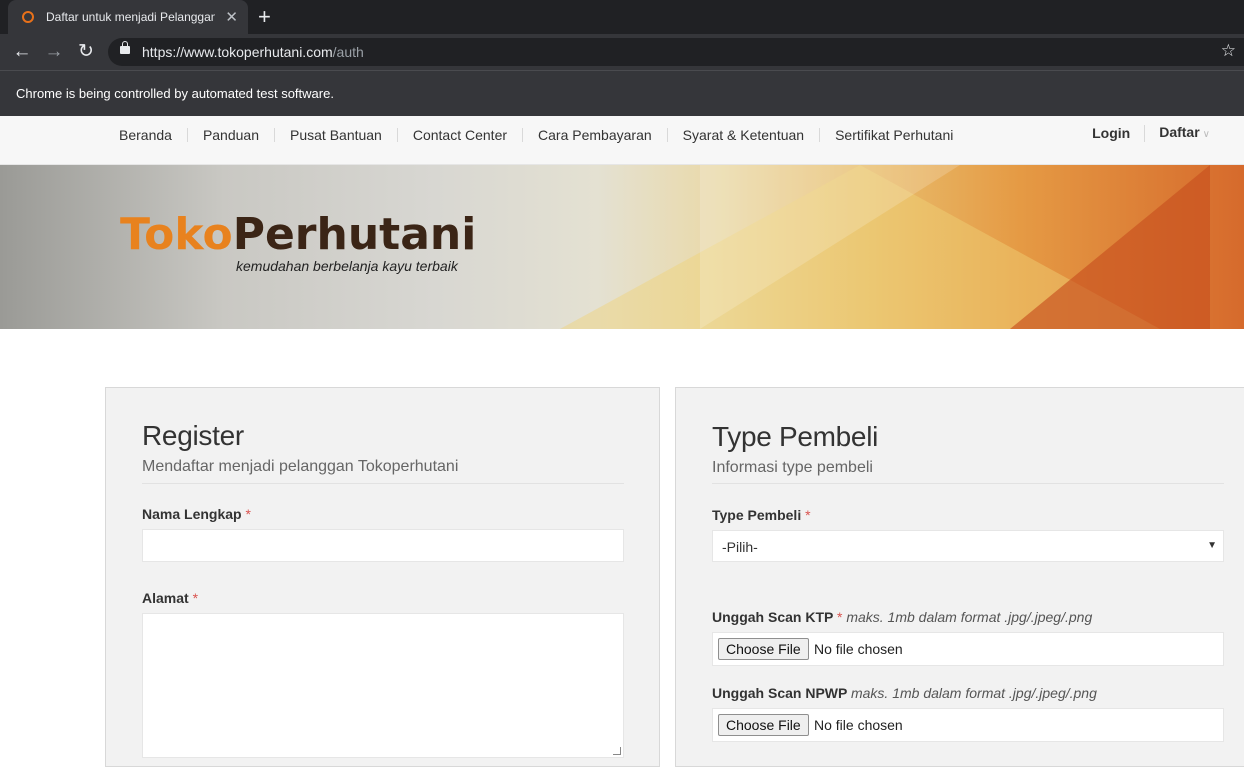 Image resolution: width=1244 pixels, height=767 pixels. What do you see at coordinates (676, 52) in the screenshot?
I see `address-bar: https://www.tokoperhutani.com/auth ☆` at bounding box center [676, 52].